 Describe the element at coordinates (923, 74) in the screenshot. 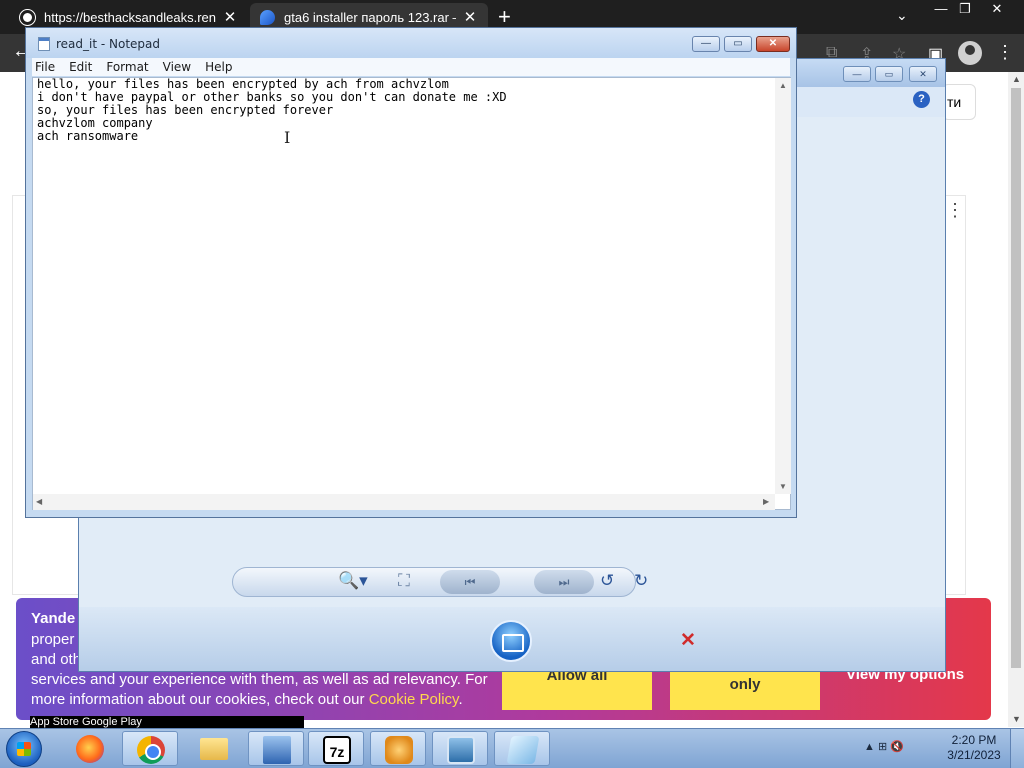

I see `viewer-close-button: ✕` at that location.